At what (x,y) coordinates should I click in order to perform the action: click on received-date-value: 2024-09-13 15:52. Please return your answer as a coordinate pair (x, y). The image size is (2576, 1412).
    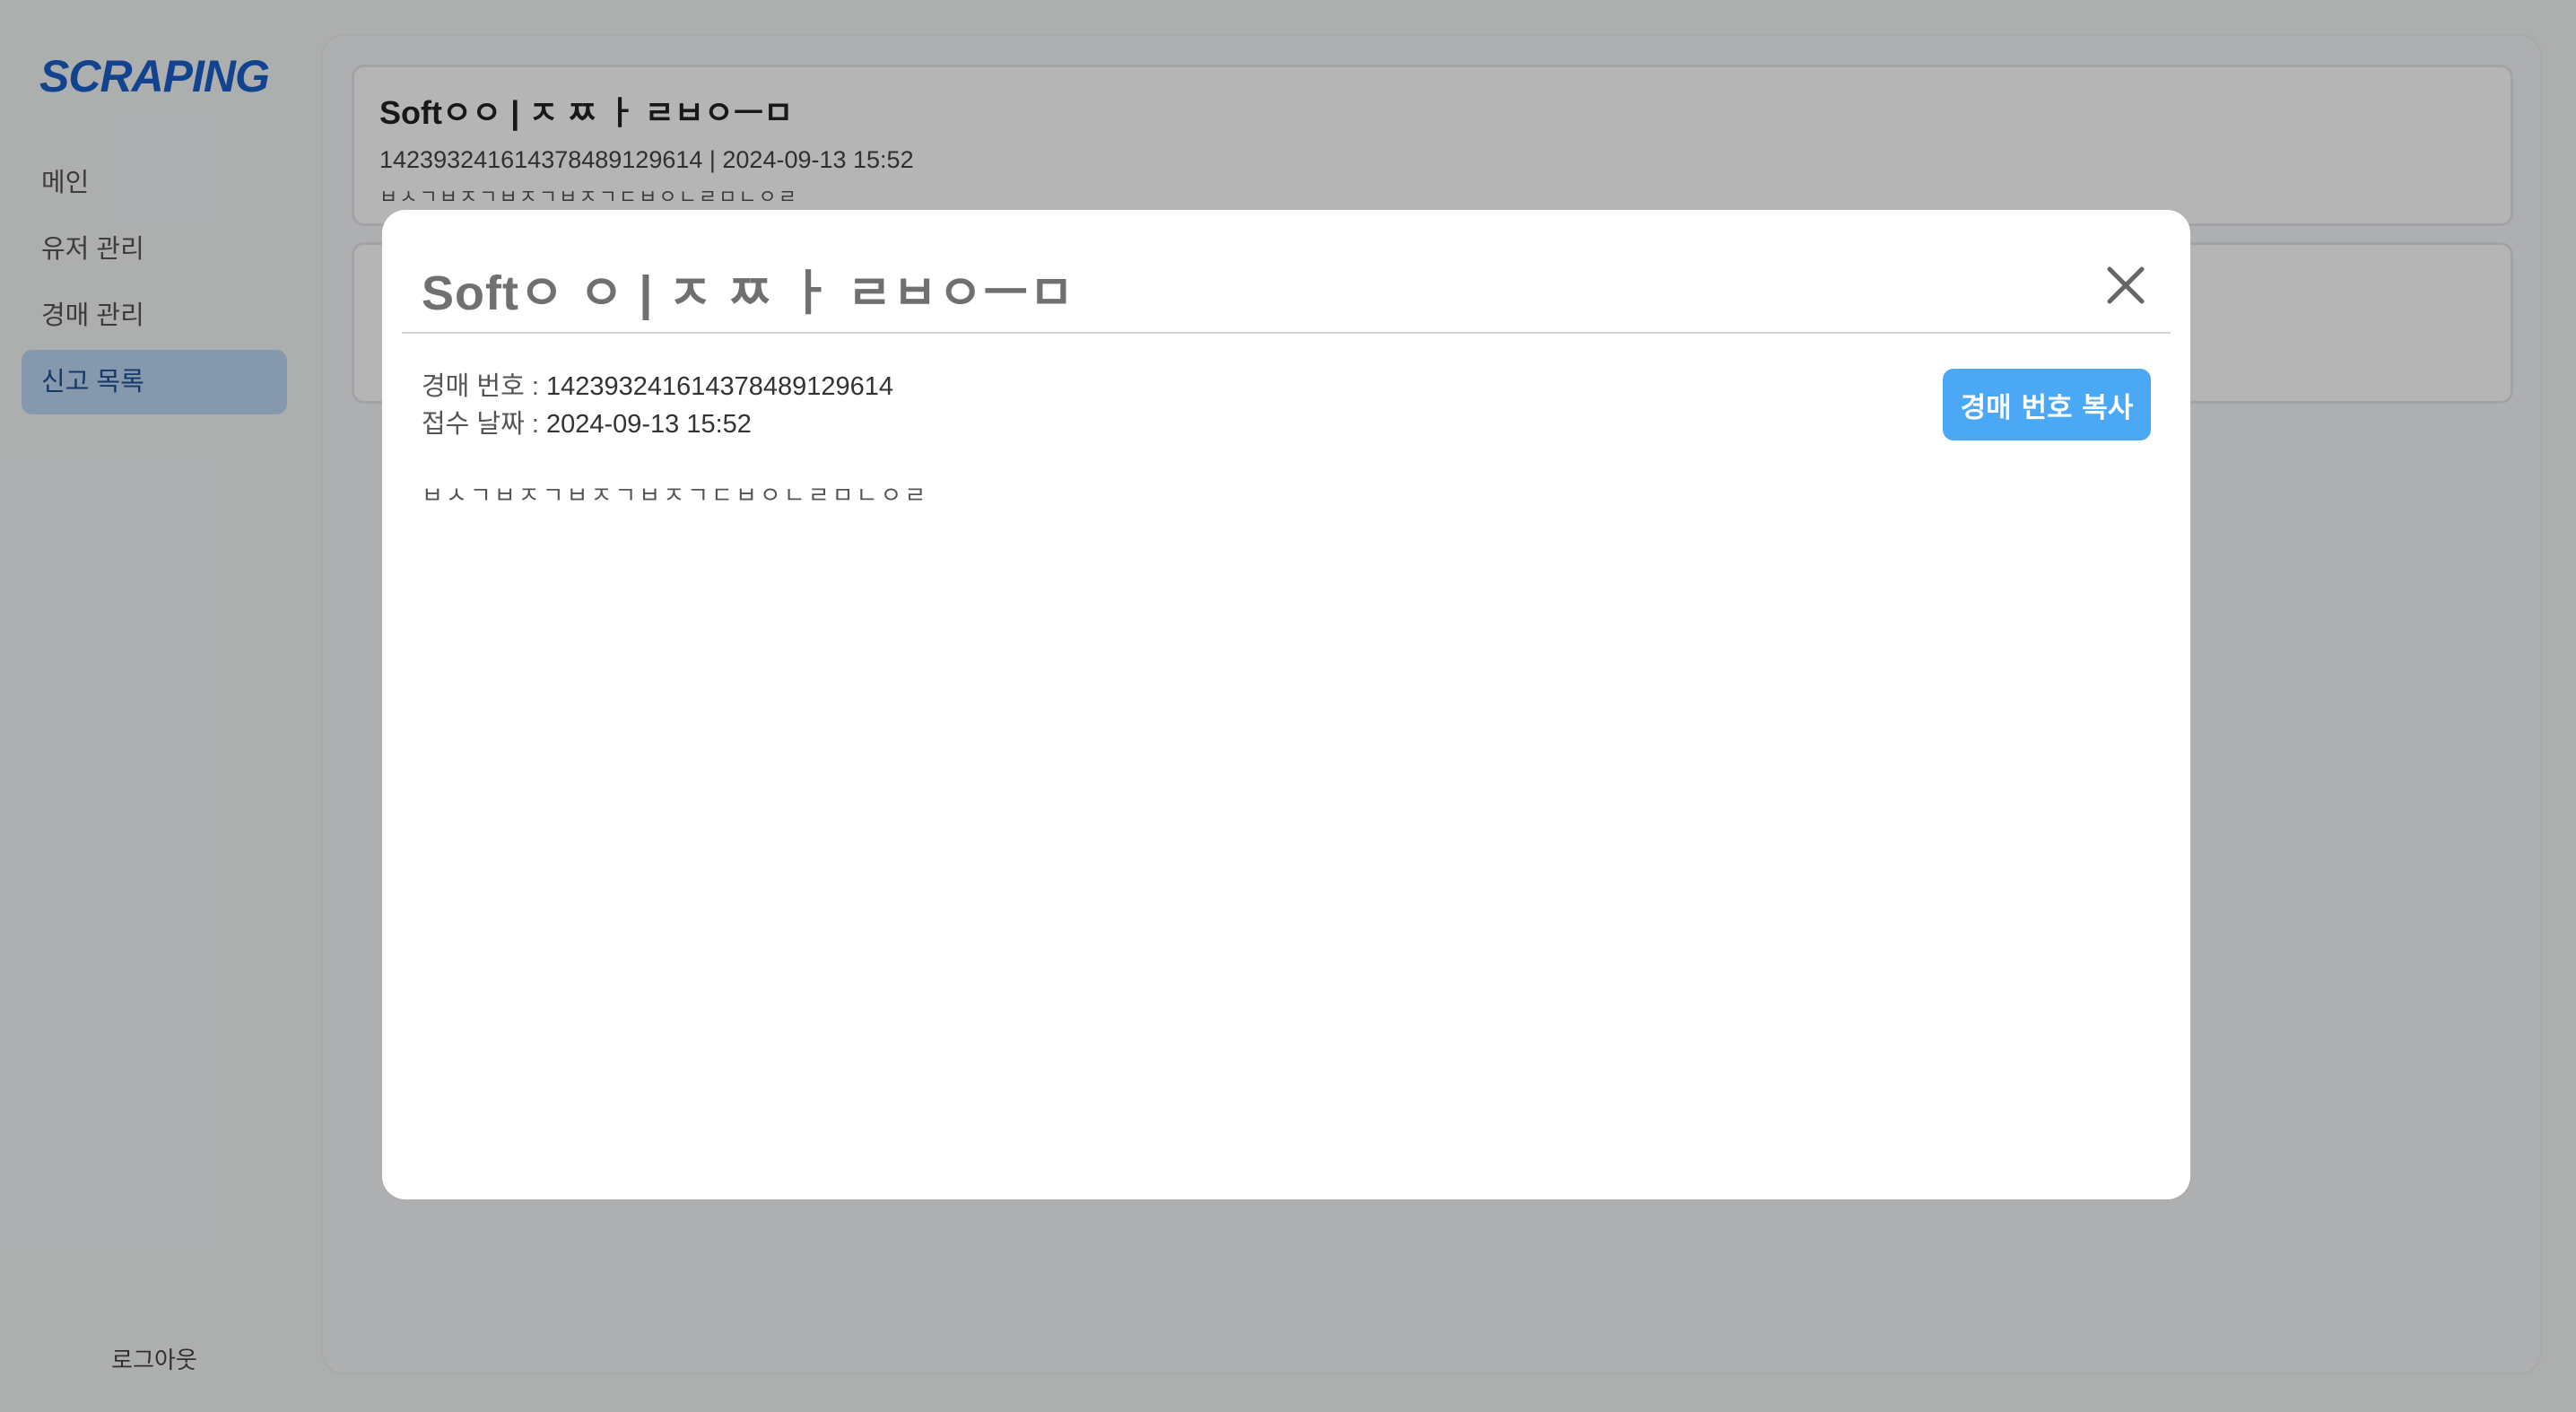
    Looking at the image, I should click on (648, 424).